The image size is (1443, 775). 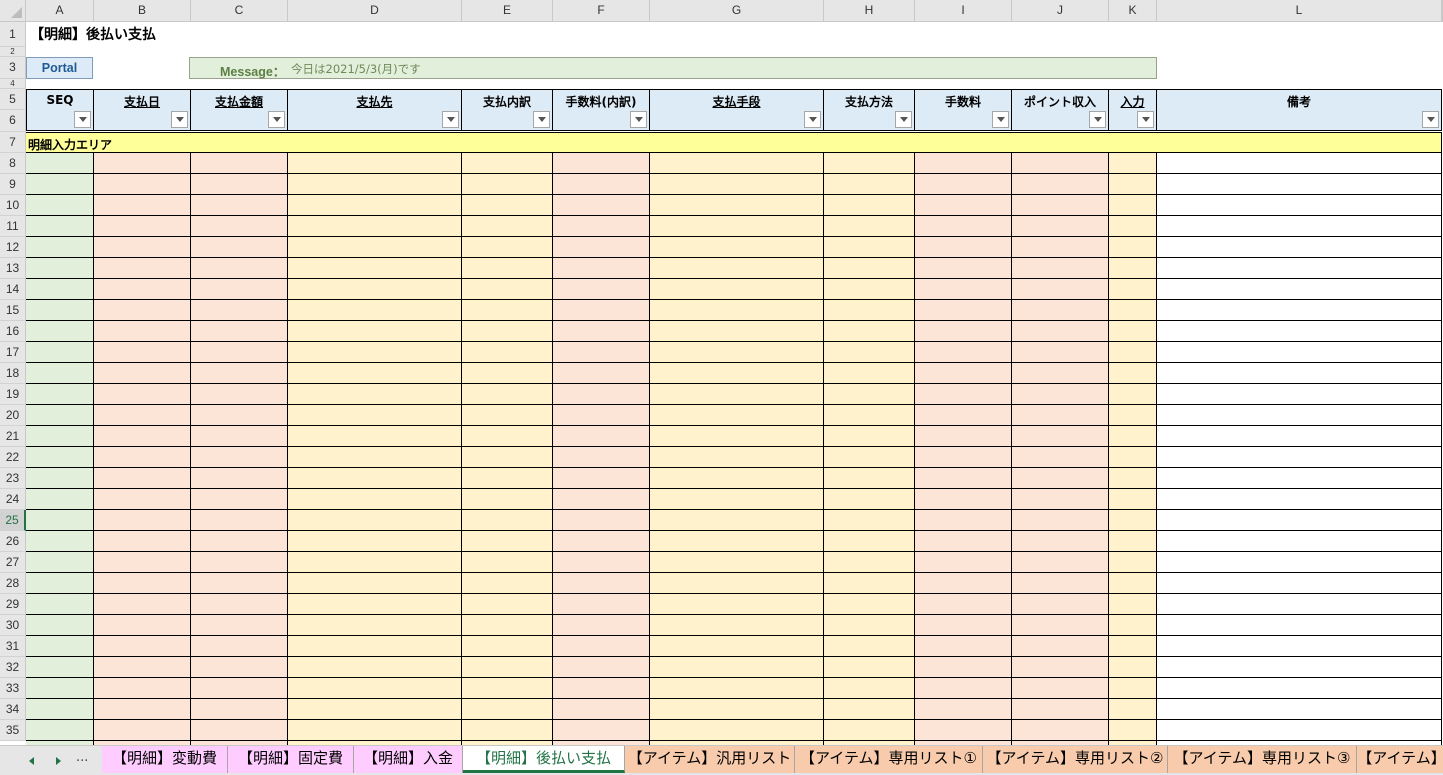 What do you see at coordinates (1133, 110) in the screenshot?
I see `table-header-cell: 入力` at bounding box center [1133, 110].